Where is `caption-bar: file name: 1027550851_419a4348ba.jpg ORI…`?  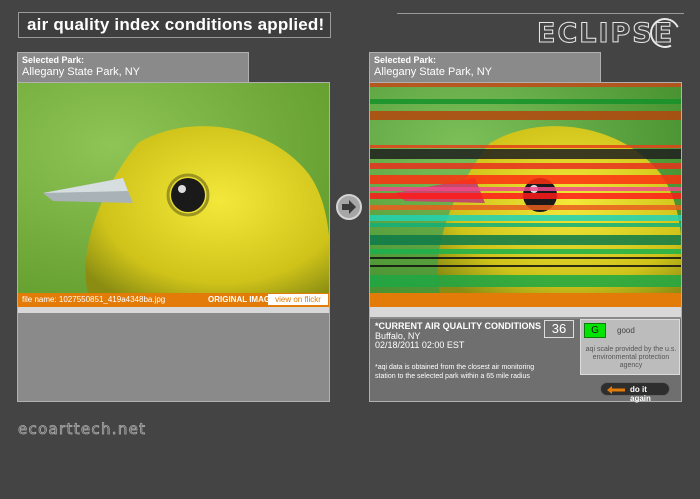 caption-bar: file name: 1027550851_419a4348ba.jpg ORI… is located at coordinates (173, 300).